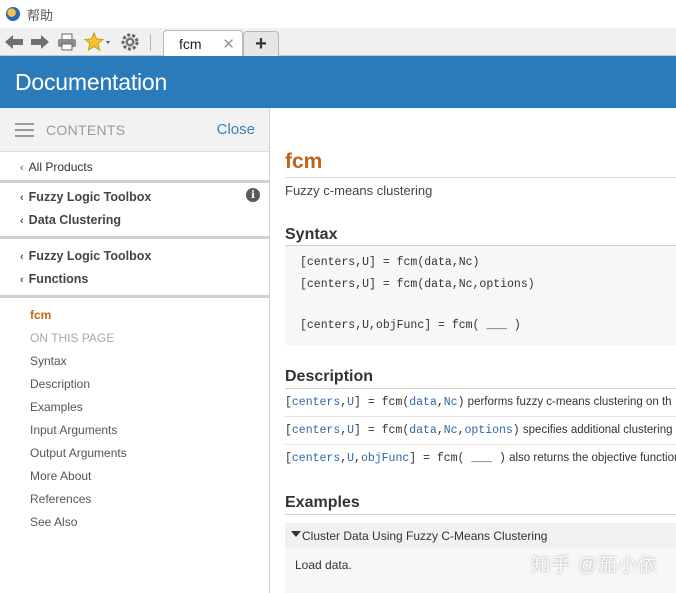 The image size is (676, 593). I want to click on toc-item-syntax: Syntax, so click(48, 361).